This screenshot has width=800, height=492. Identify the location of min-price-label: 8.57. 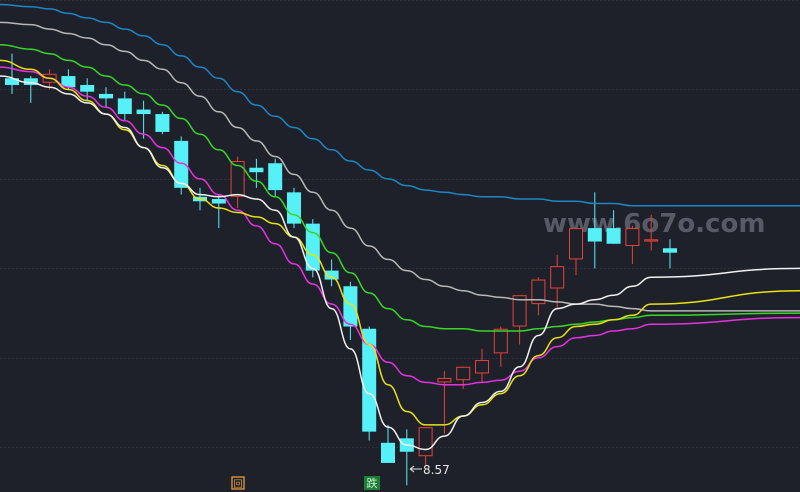
(436, 470).